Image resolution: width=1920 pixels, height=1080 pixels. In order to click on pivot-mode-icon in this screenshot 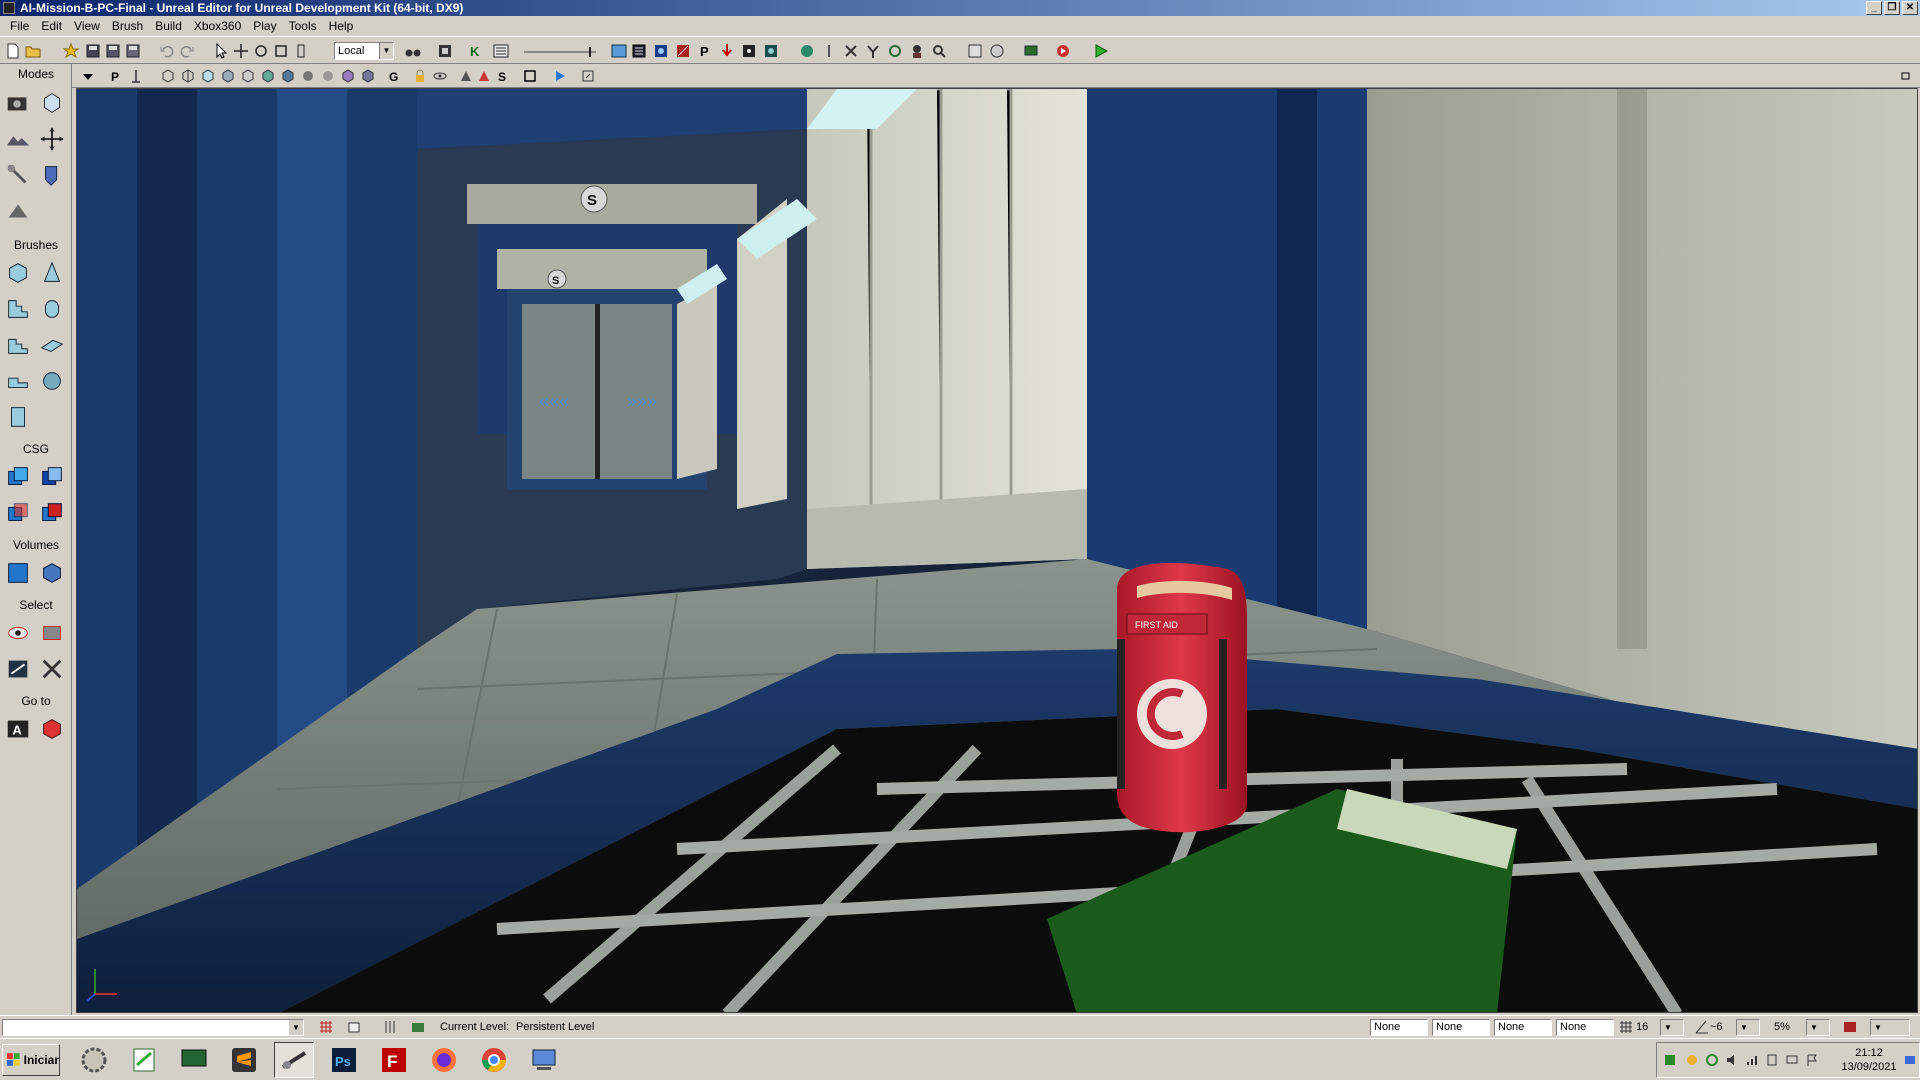, I will do `click(52, 139)`.